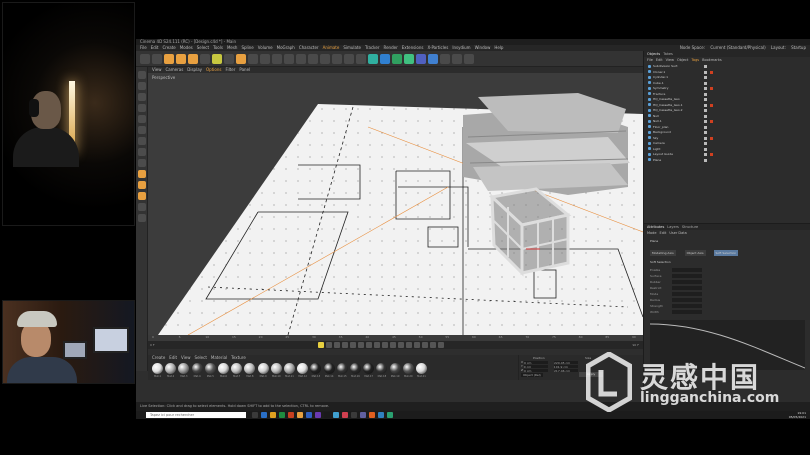  What do you see at coordinates (650, 60) in the screenshot?
I see `object-menu-file: File` at bounding box center [650, 60].